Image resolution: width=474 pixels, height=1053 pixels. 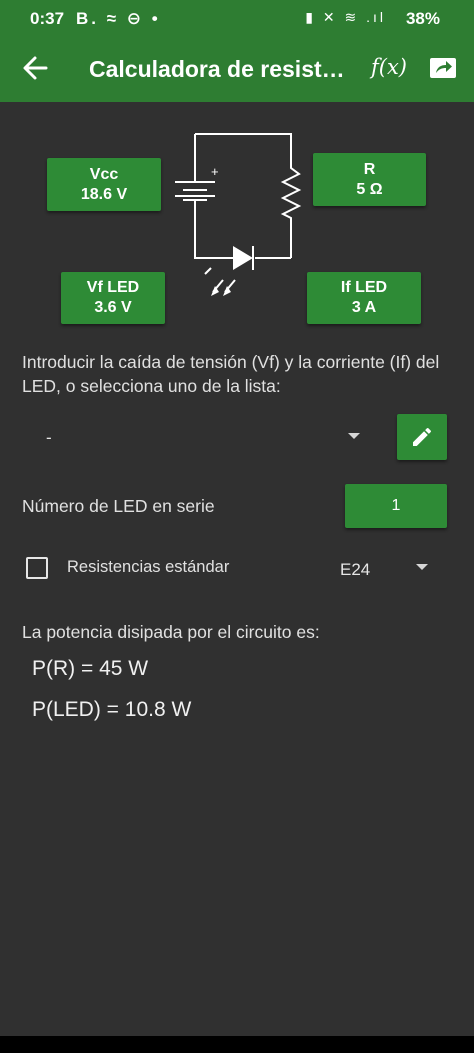 What do you see at coordinates (49, 437) in the screenshot?
I see `led-type-value: -` at bounding box center [49, 437].